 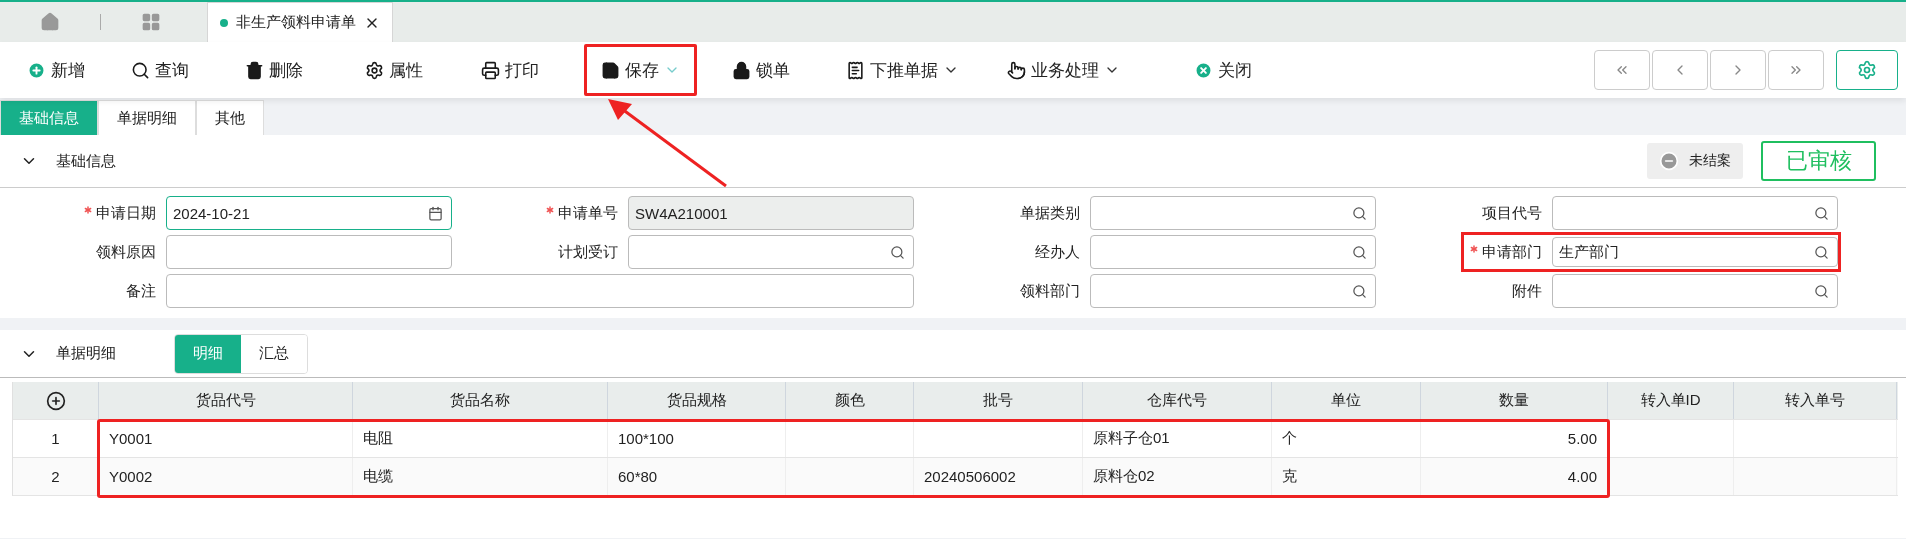 What do you see at coordinates (1057, 252) in the screenshot?
I see `field-label: 经办人` at bounding box center [1057, 252].